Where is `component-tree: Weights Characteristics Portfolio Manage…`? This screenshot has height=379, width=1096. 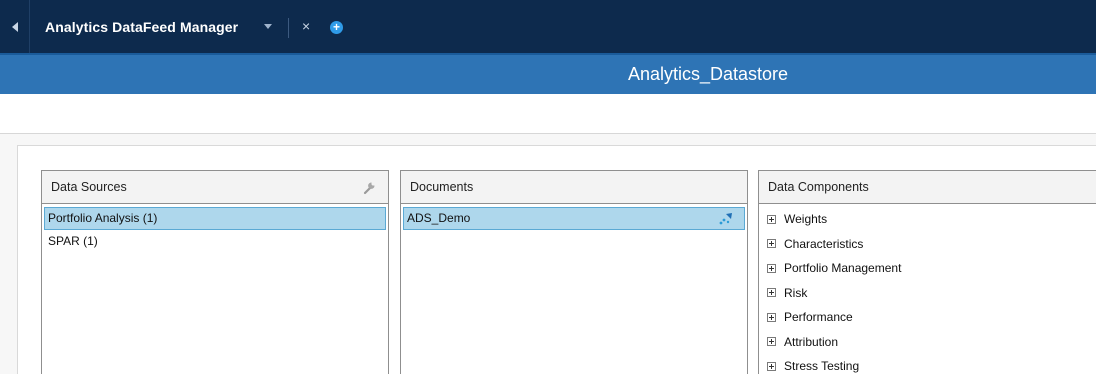 component-tree: Weights Characteristics Portfolio Manage… is located at coordinates (834, 293).